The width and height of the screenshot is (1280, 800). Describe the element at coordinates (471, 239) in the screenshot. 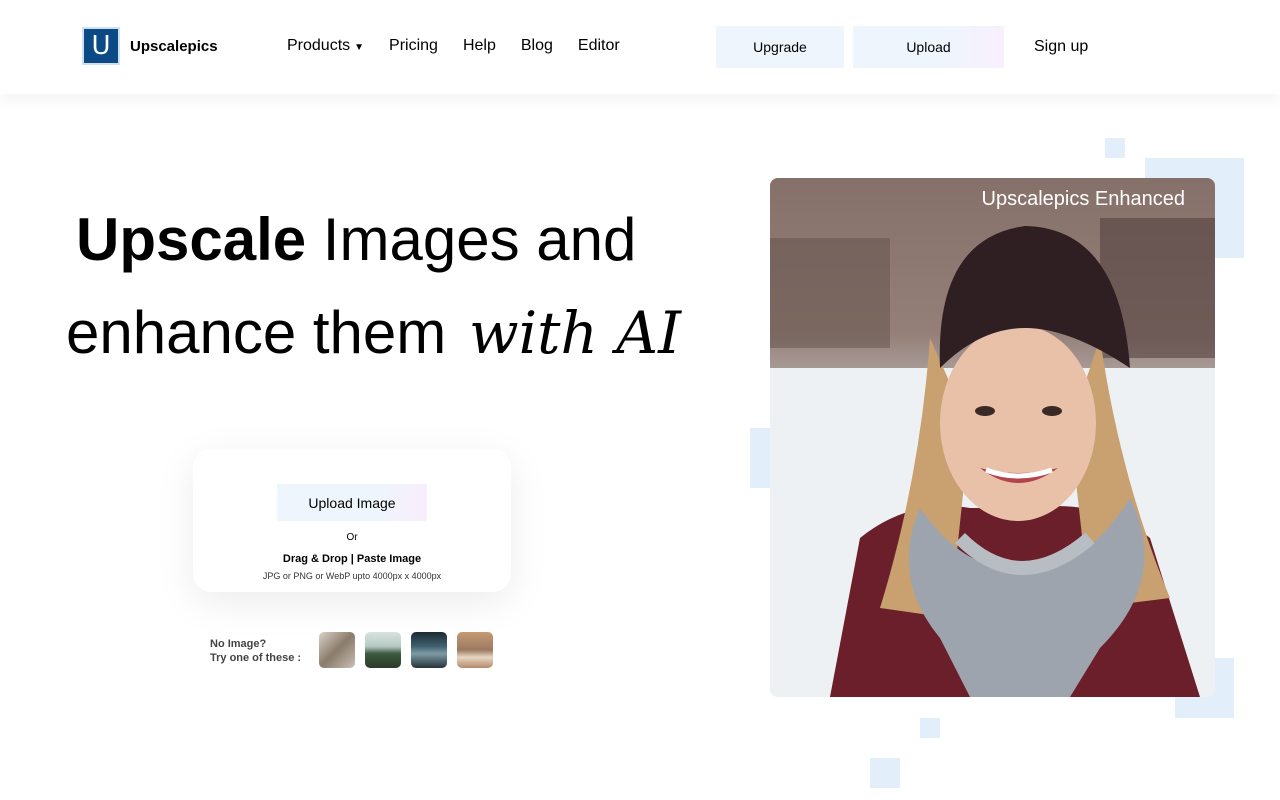

I see `hero-line1-rest: Images and` at that location.